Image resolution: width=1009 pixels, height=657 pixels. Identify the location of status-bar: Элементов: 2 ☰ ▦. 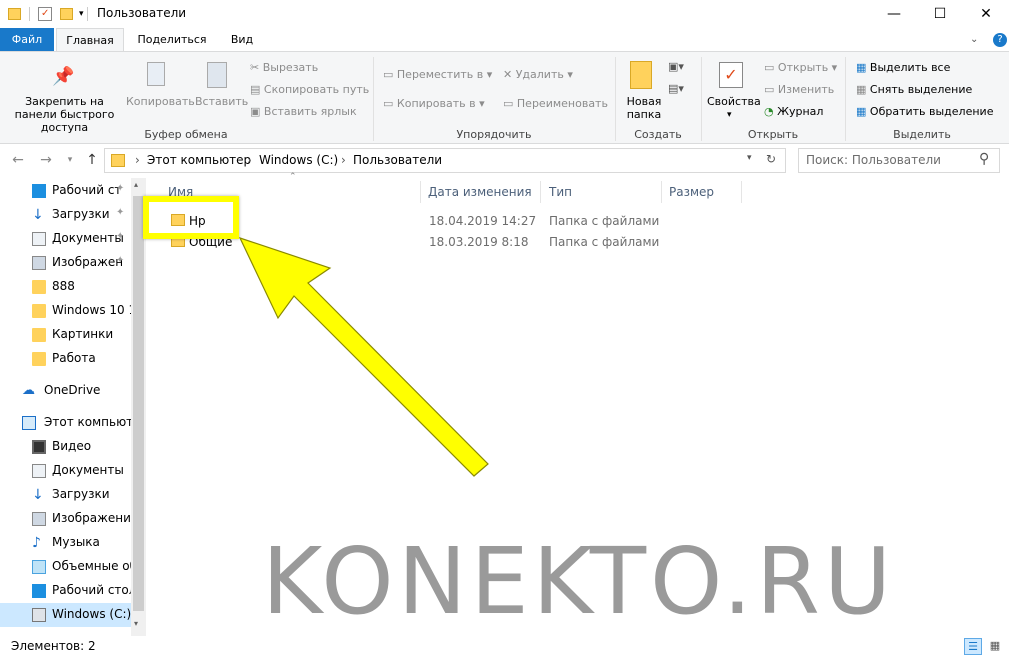
(504, 646).